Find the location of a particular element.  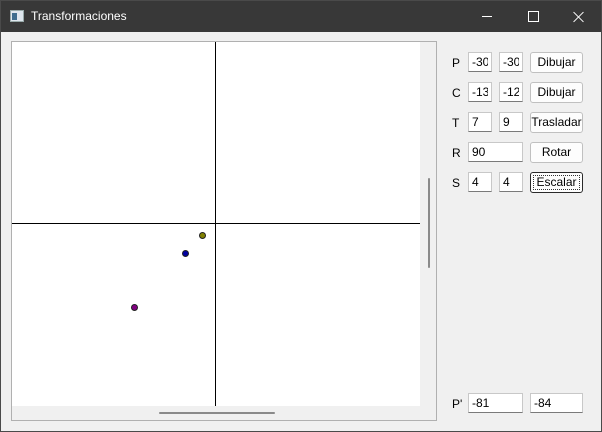

r-label: R is located at coordinates (456, 153).